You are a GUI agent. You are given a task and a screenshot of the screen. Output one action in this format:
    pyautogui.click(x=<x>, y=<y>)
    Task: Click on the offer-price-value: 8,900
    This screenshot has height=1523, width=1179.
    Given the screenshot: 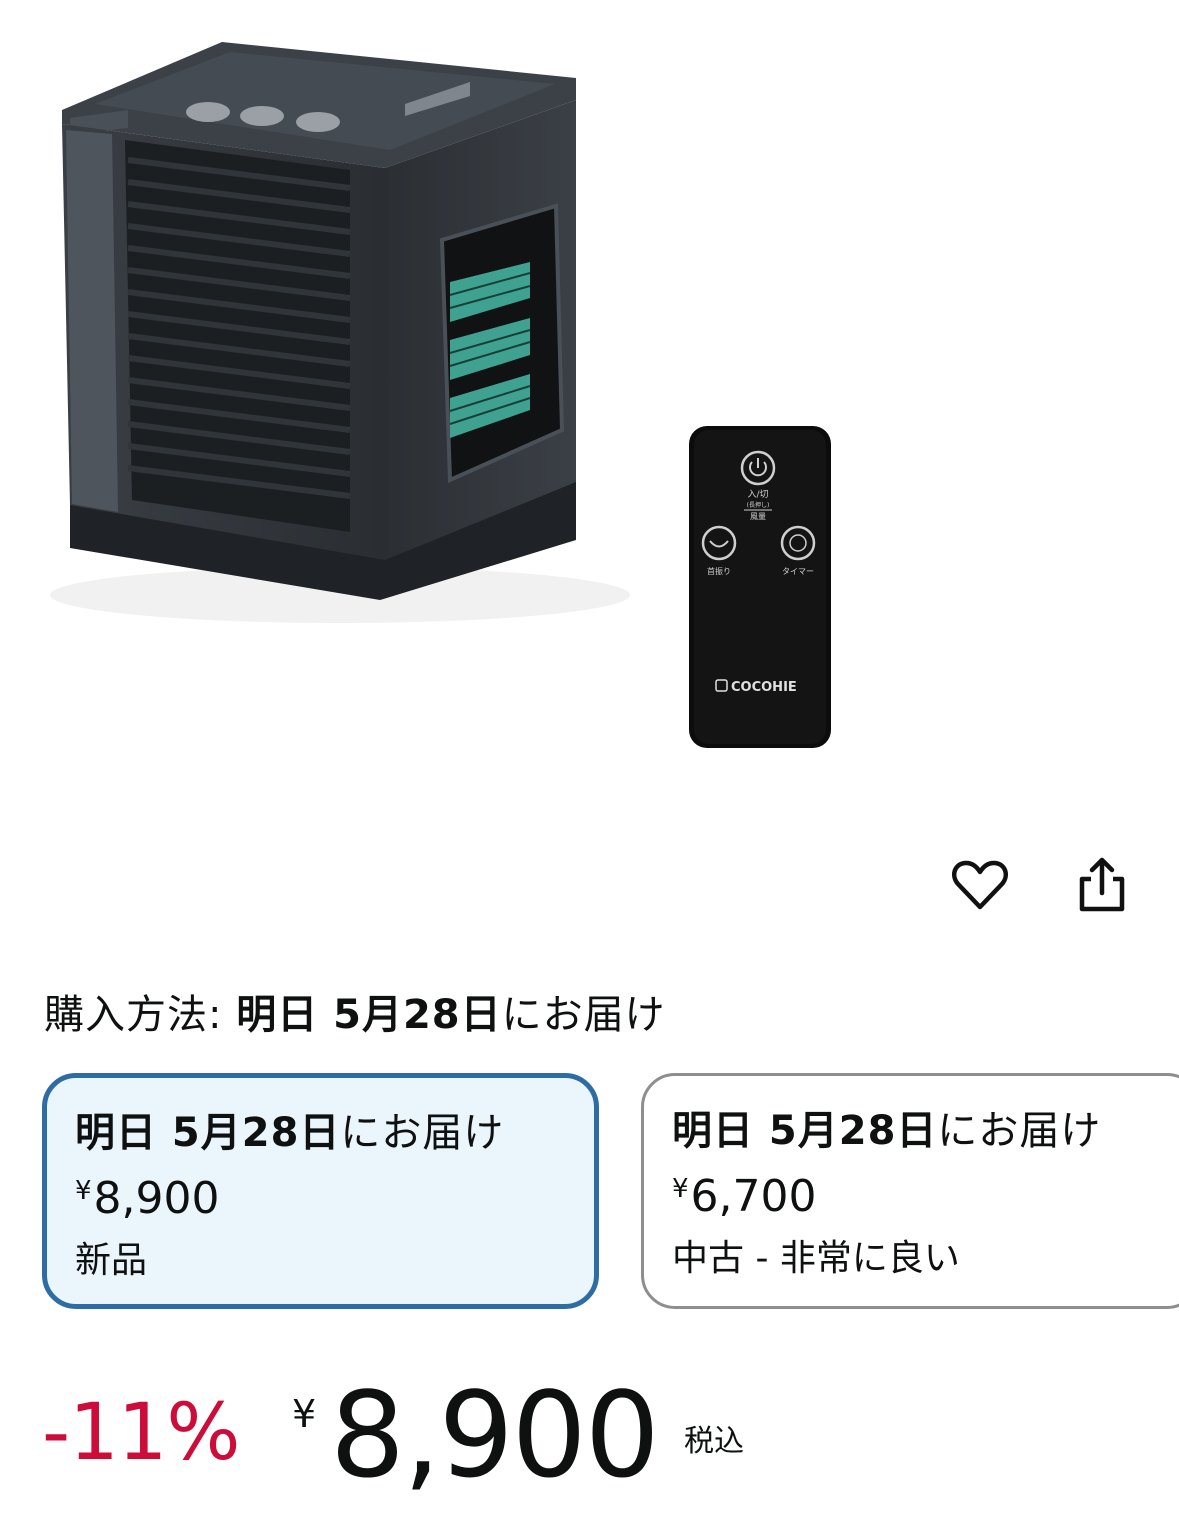 What is the action you would take?
    pyautogui.click(x=156, y=1198)
    